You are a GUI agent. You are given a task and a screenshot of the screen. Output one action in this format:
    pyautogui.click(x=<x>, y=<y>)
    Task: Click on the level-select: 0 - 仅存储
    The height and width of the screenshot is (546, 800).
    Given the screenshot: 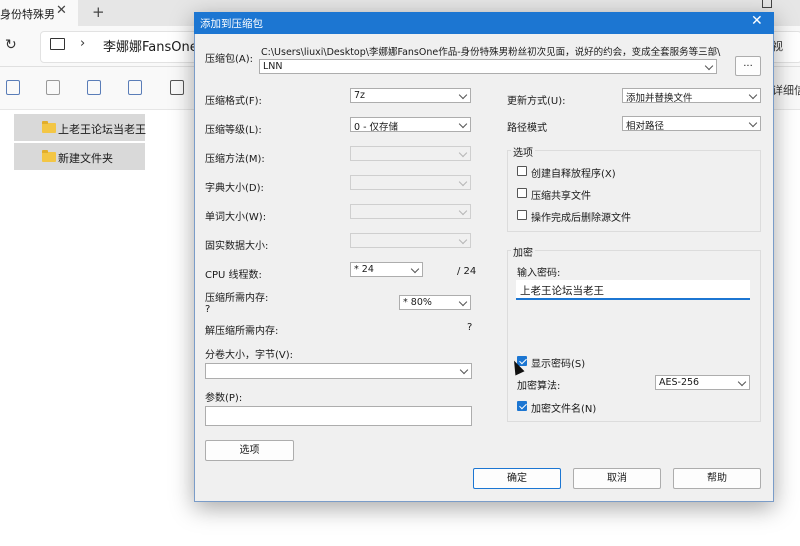 What is the action you would take?
    pyautogui.click(x=410, y=125)
    